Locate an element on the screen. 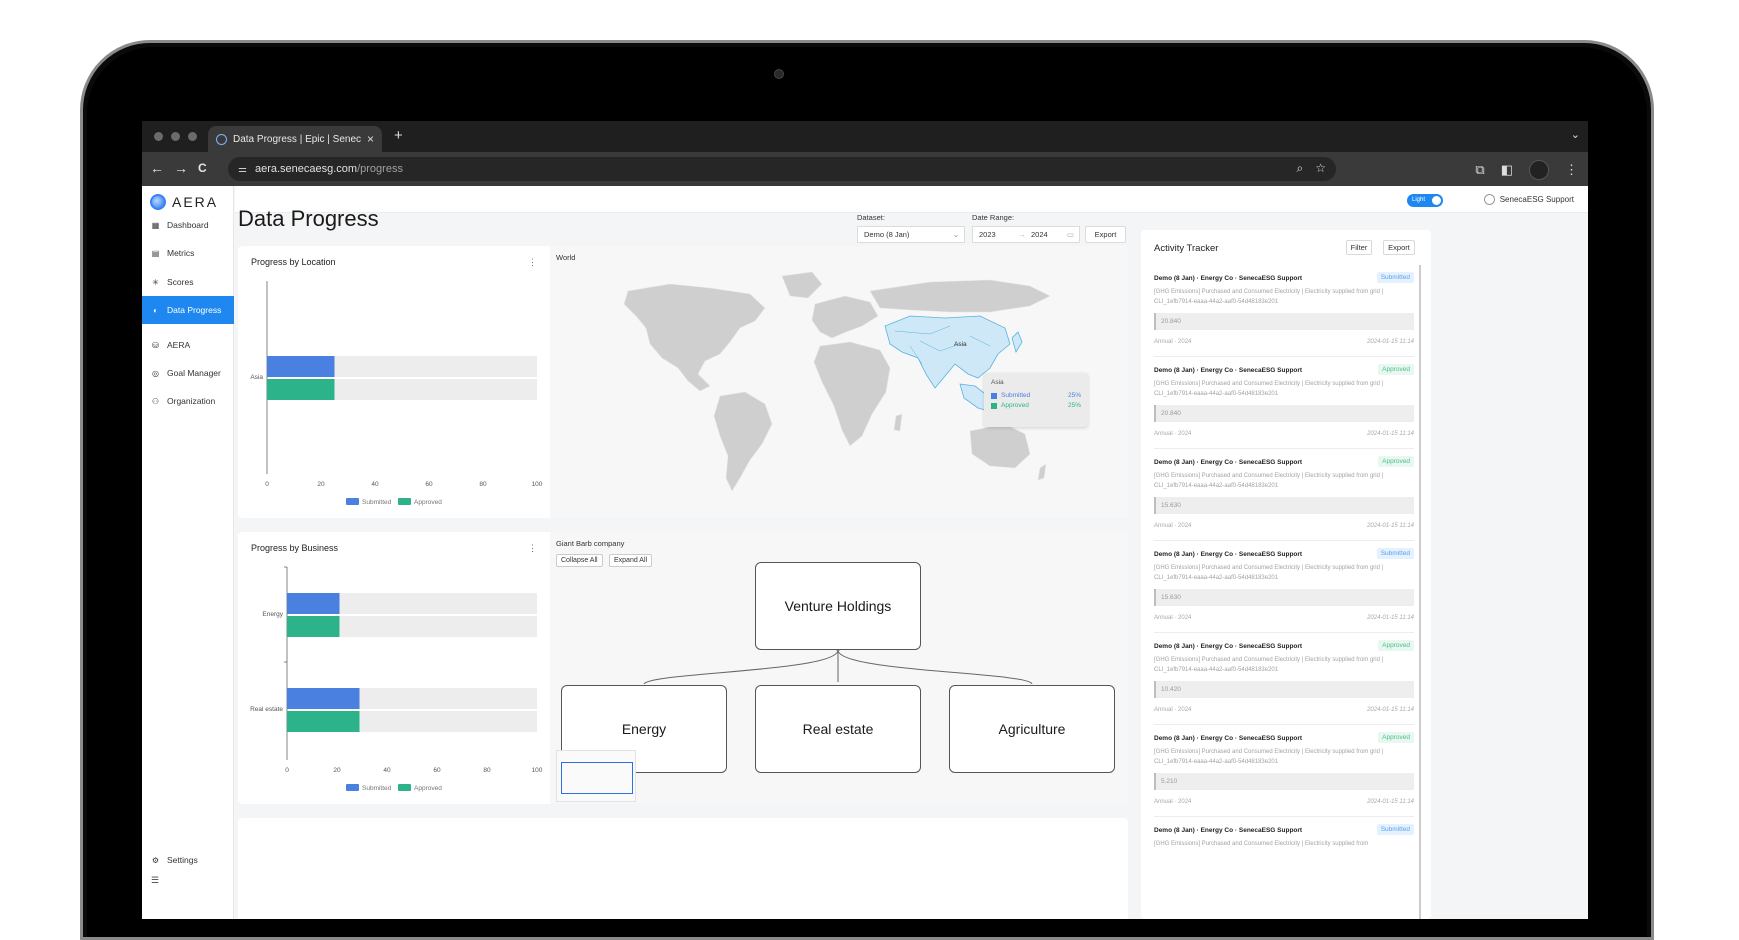 The height and width of the screenshot is (940, 1739). theme-toggle: Light is located at coordinates (1425, 200).